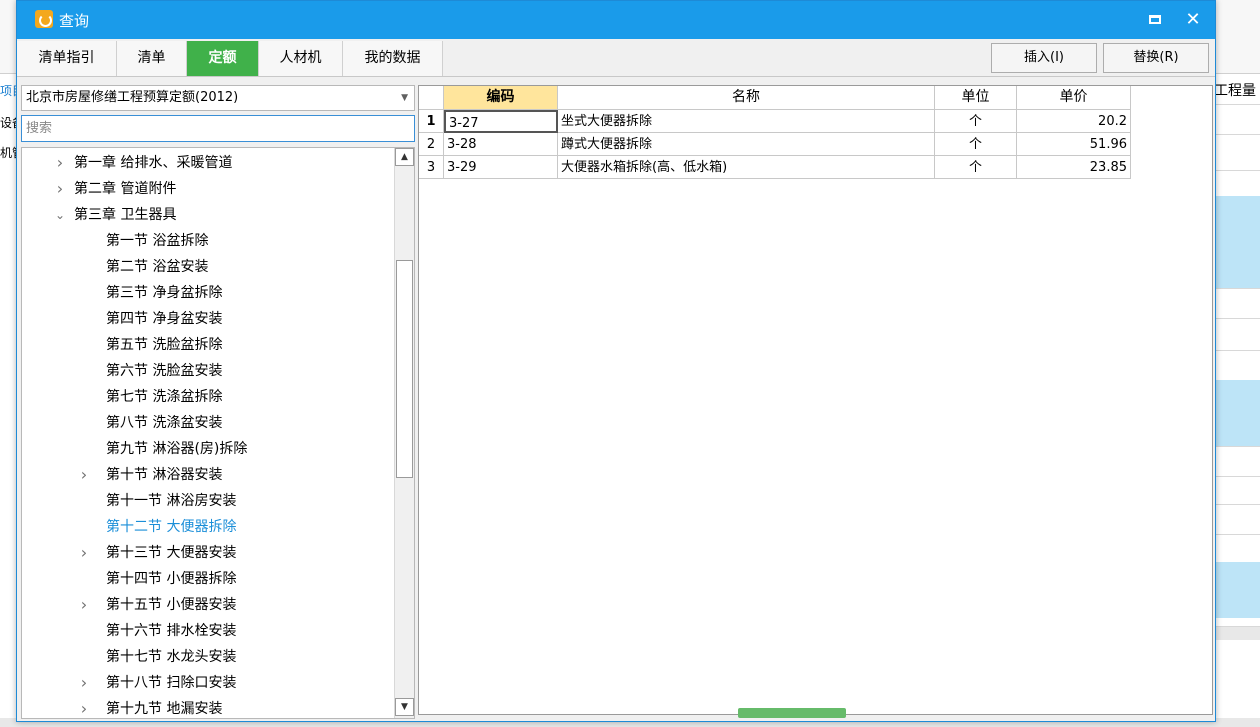  What do you see at coordinates (171, 579) in the screenshot?
I see `tree-item-label: 第十四节 小便器拆除` at bounding box center [171, 579].